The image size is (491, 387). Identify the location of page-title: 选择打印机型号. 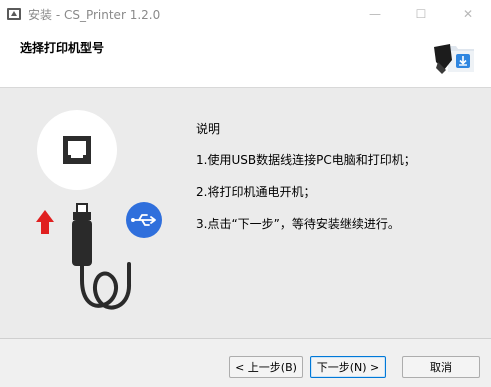
(62, 48).